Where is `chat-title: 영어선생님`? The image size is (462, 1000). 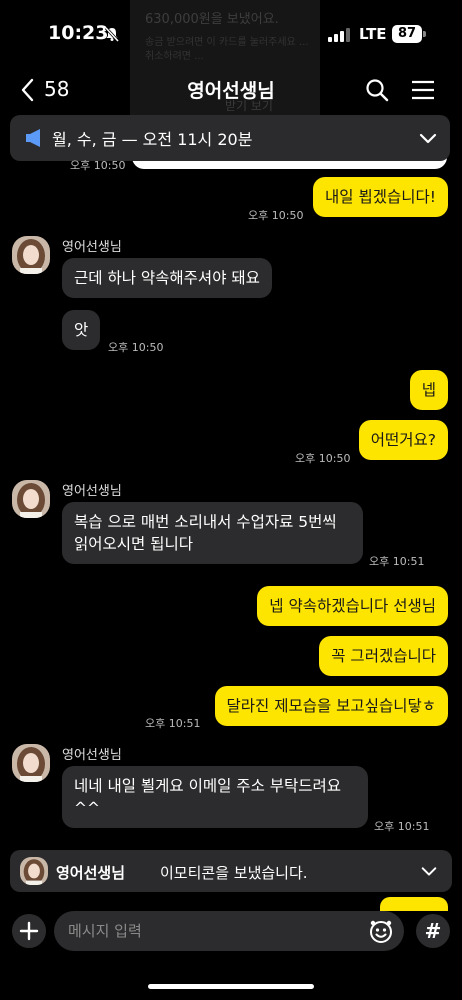 chat-title: 영어선생님 is located at coordinates (231, 91).